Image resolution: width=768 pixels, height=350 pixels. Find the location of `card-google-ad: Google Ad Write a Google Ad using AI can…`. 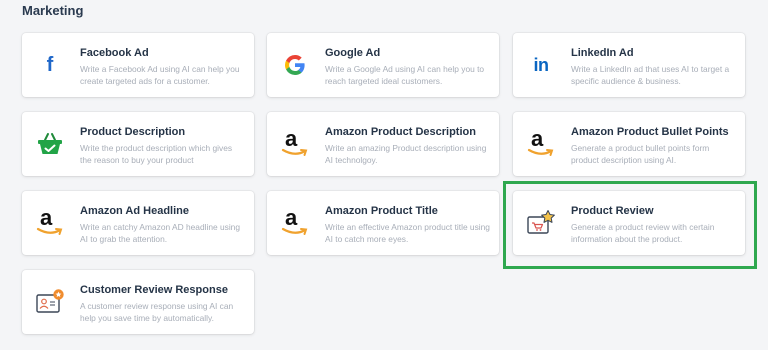

card-google-ad: Google Ad Write a Google Ad using AI can… is located at coordinates (383, 65).